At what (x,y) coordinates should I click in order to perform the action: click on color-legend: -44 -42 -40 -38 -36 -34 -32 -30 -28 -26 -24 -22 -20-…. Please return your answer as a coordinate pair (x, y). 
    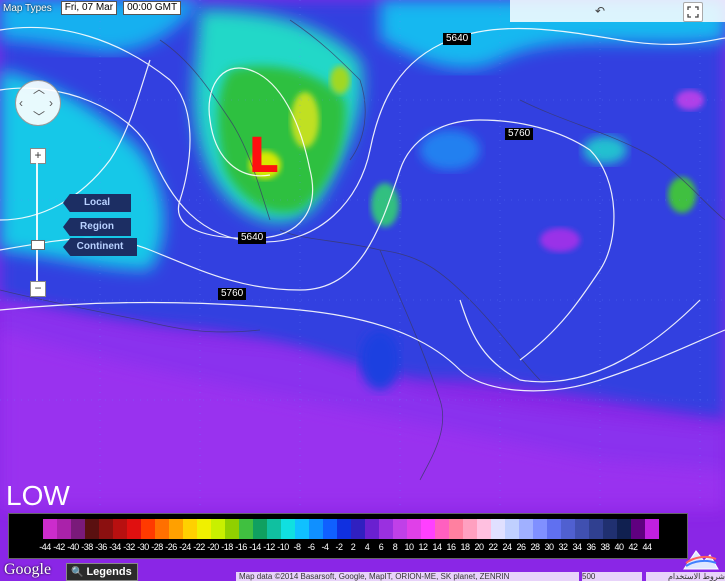
    Looking at the image, I should click on (348, 536).